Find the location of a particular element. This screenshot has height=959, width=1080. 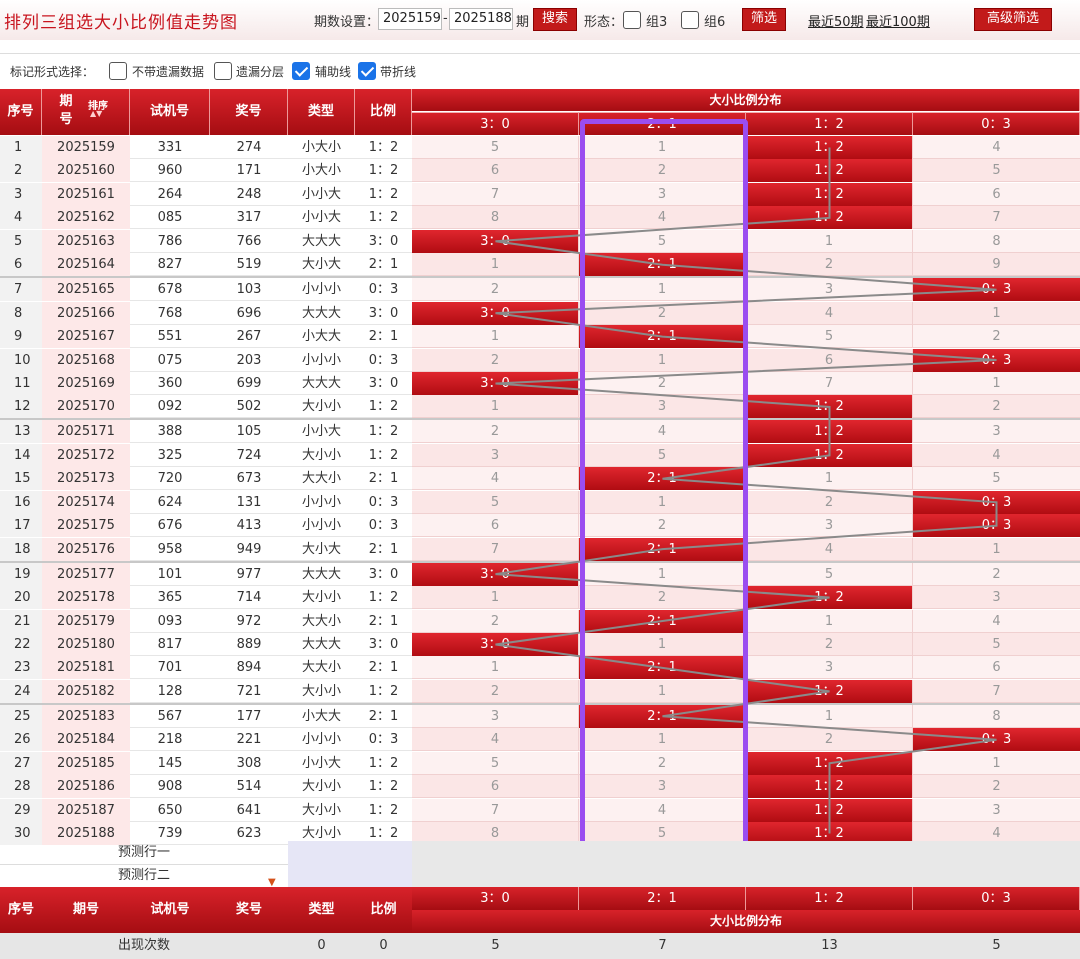

footer-type: 类型 is located at coordinates (321, 910).